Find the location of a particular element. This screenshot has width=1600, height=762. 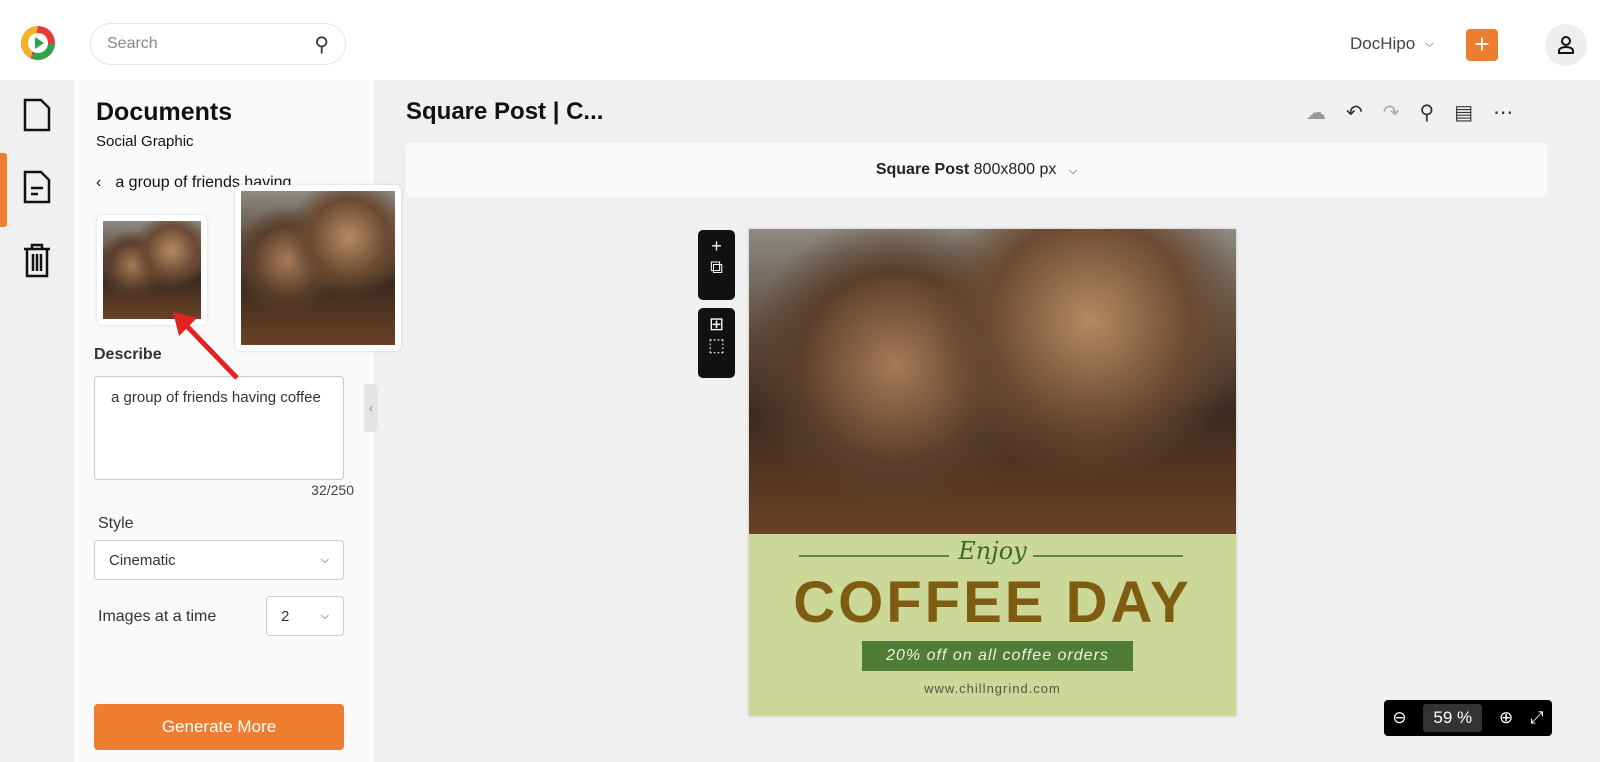

add-button: + is located at coordinates (1482, 45).